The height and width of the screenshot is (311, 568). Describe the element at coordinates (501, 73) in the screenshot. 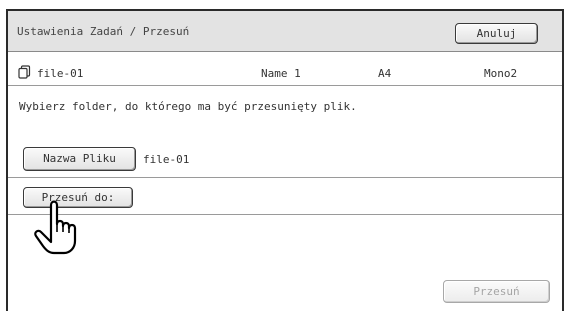

I see `color-mode-text: Mono2` at that location.